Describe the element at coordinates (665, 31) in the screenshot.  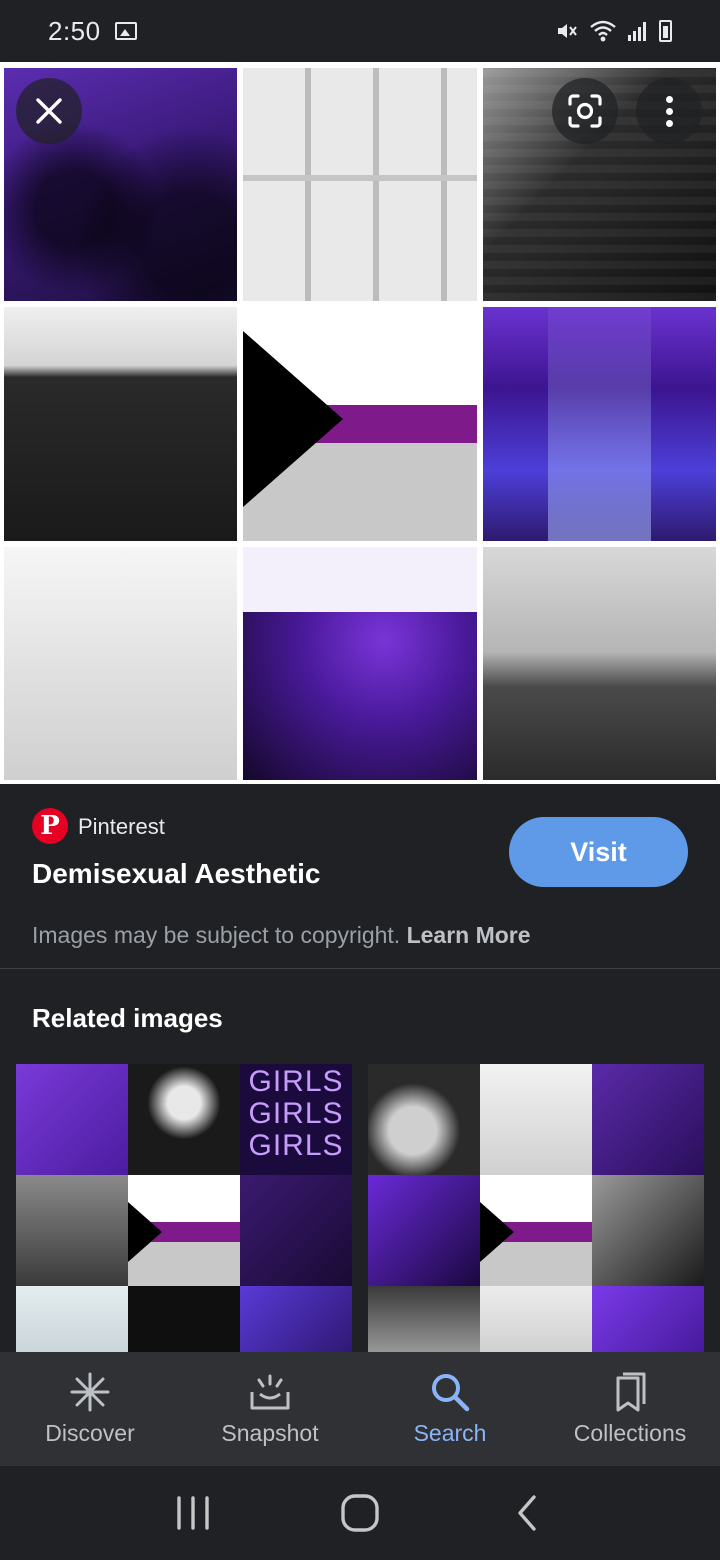
I see `battery-icon` at that location.